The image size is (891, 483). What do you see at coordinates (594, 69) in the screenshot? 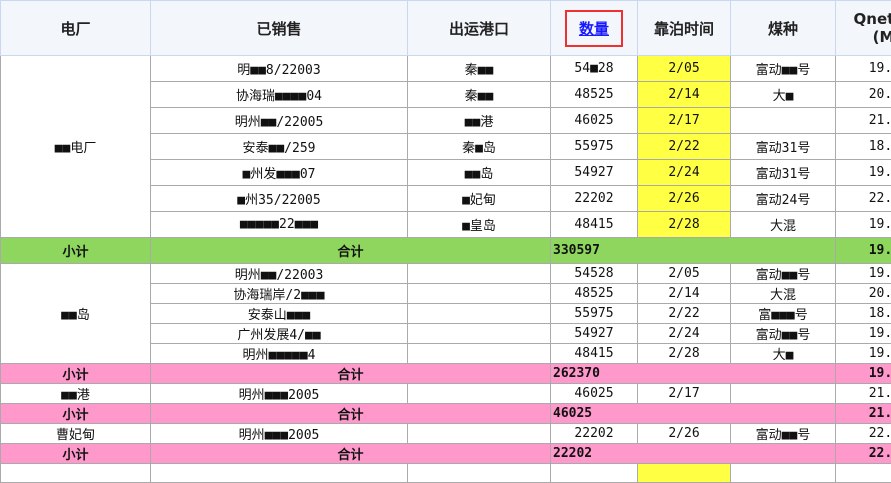
I see `qty-cell: 54■28` at bounding box center [594, 69].